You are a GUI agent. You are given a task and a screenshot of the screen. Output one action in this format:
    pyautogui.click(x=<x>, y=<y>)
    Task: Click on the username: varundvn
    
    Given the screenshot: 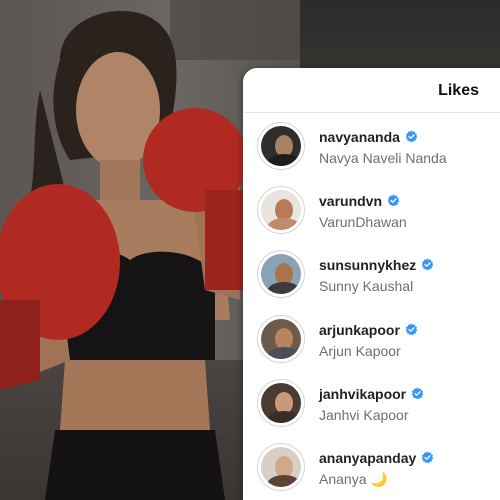 What is the action you would take?
    pyautogui.click(x=350, y=201)
    